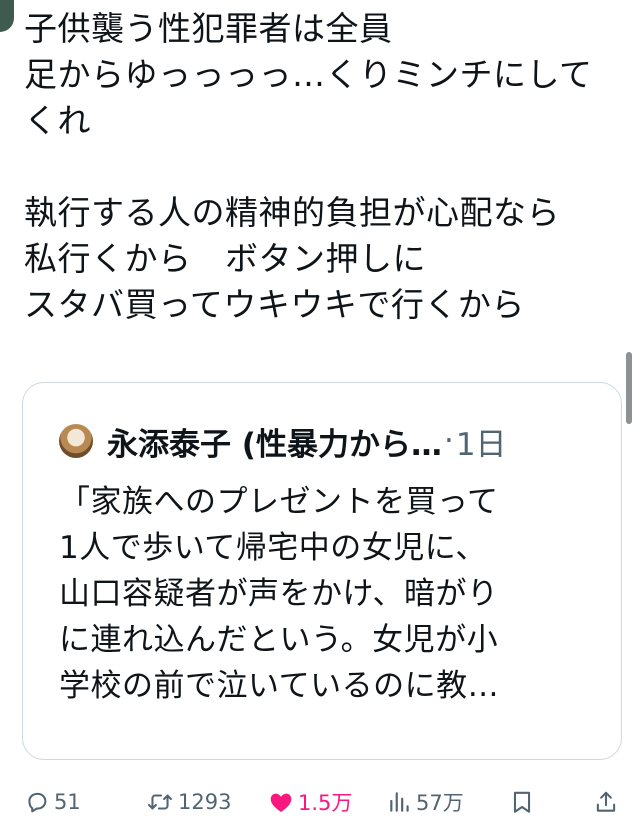 The width and height of the screenshot is (640, 832). What do you see at coordinates (273, 548) in the screenshot?
I see `quoted-post-line: 1人で歩いて帰宅中の女児に、` at bounding box center [273, 548].